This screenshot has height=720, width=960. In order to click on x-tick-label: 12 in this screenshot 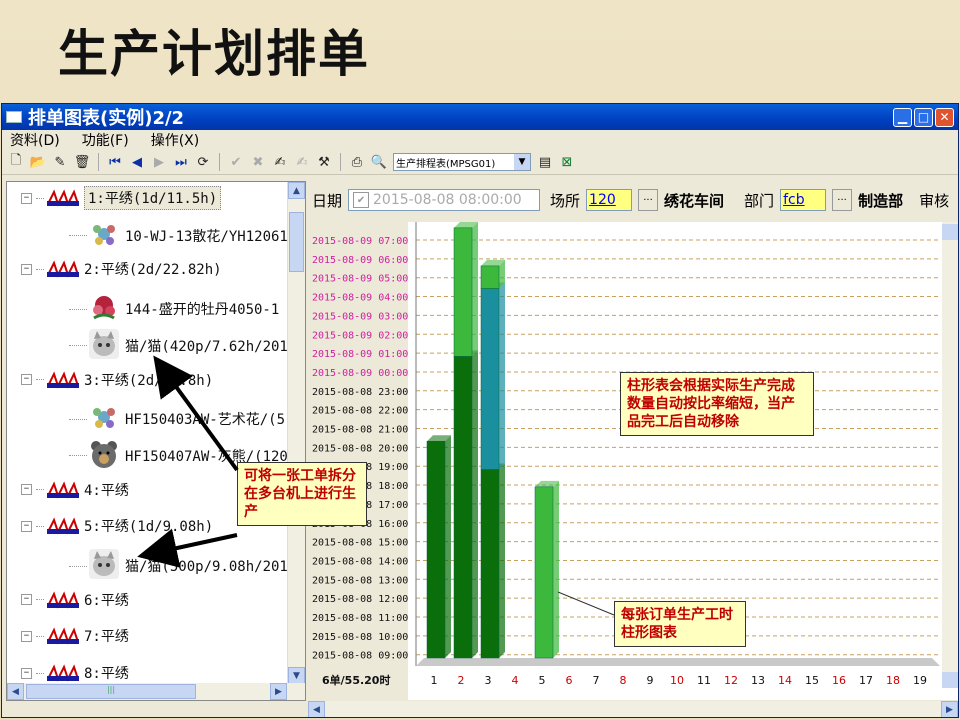, I will do `click(731, 680)`.